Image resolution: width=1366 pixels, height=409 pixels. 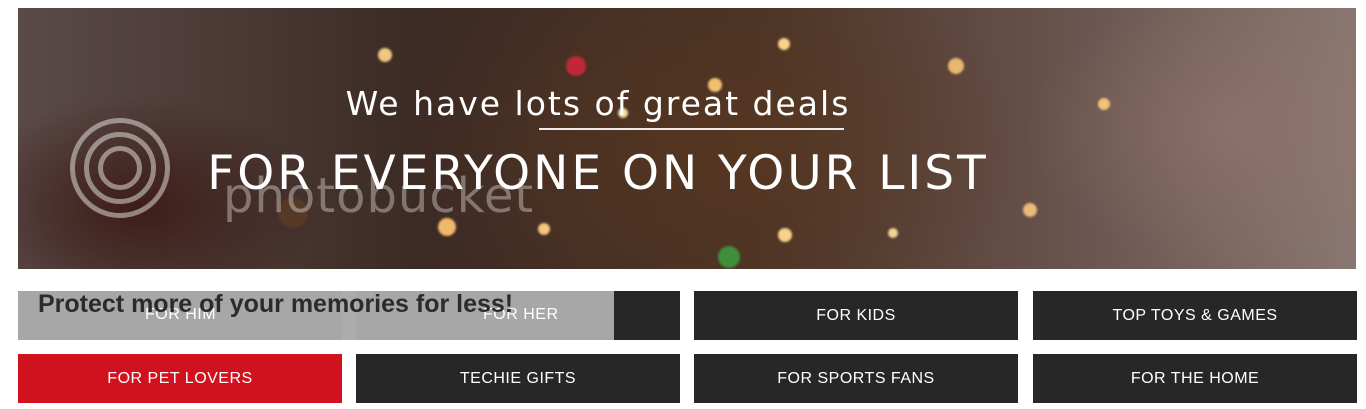 I want to click on category-button-top-toys-games: TOP TOYS & GAMES, so click(x=1195, y=315).